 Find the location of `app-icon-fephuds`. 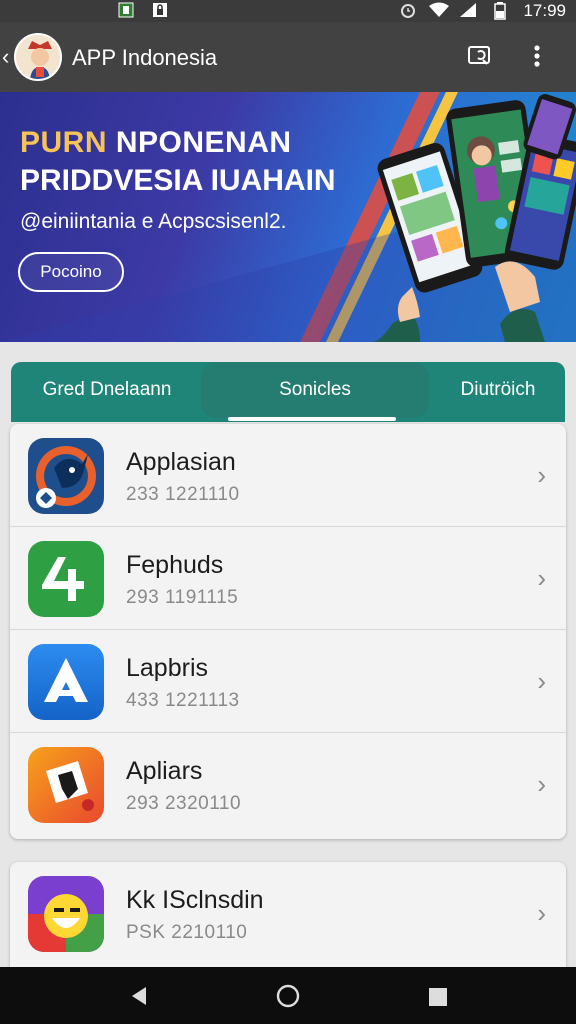

app-icon-fephuds is located at coordinates (66, 579).